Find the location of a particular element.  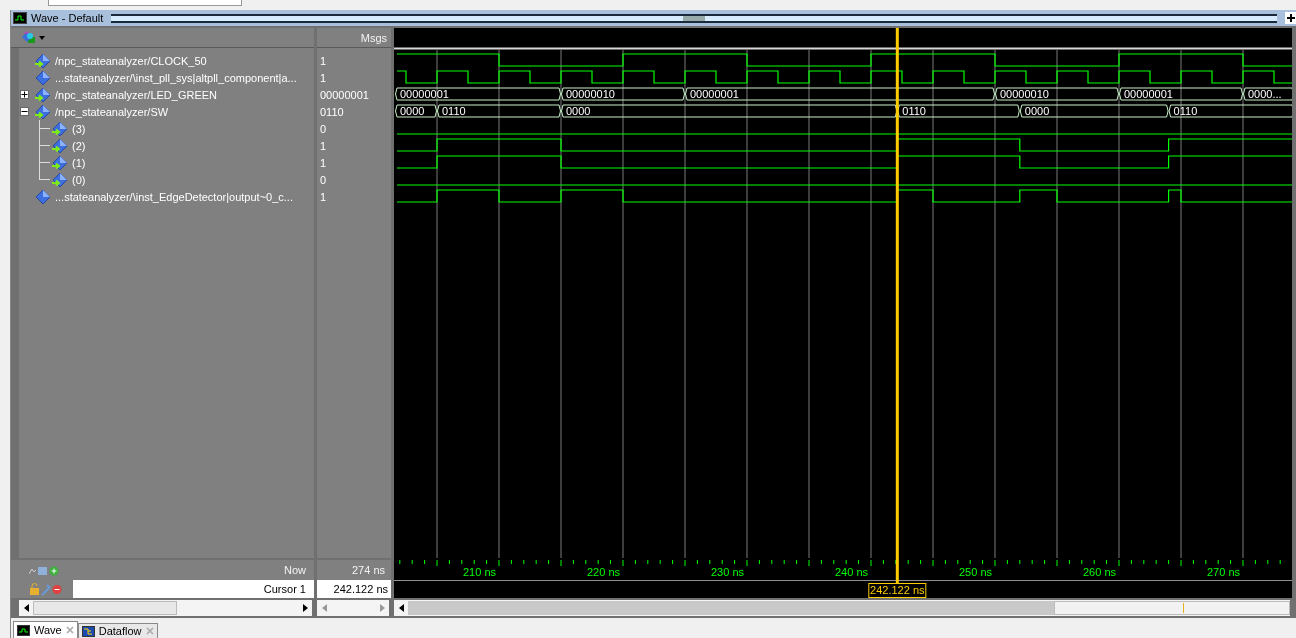

tab: Dataflow is located at coordinates (117, 630).